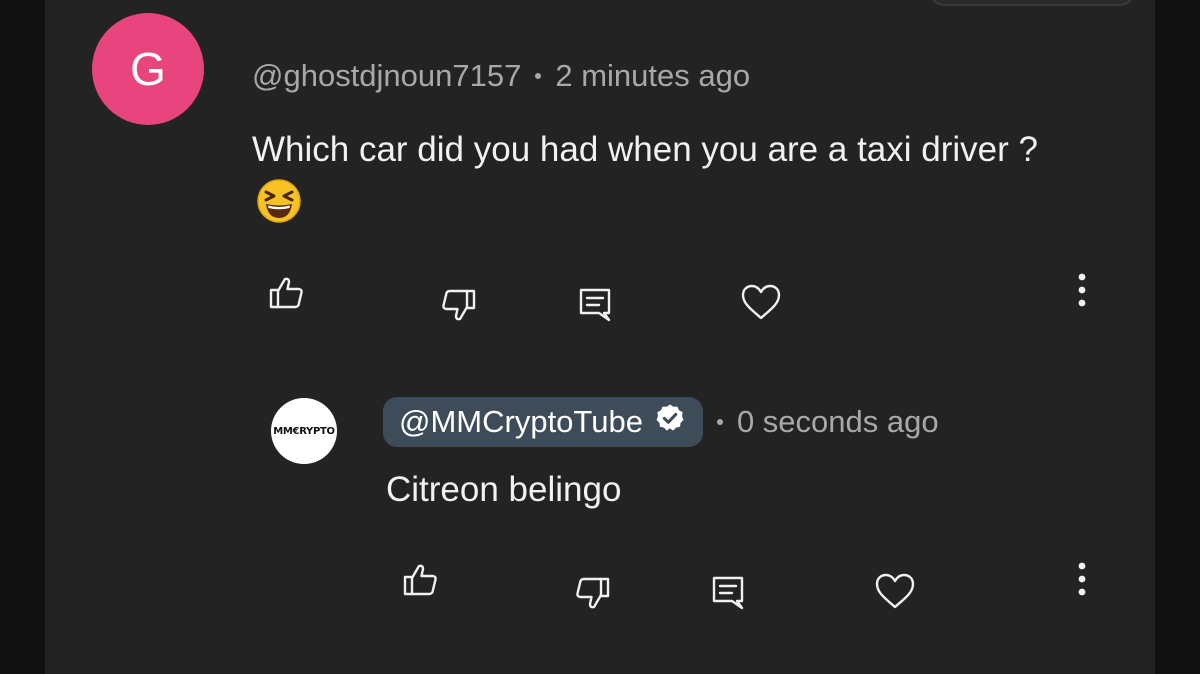 The height and width of the screenshot is (674, 1200). What do you see at coordinates (653, 75) in the screenshot?
I see `comment-timestamp: 2 minutes ago` at bounding box center [653, 75].